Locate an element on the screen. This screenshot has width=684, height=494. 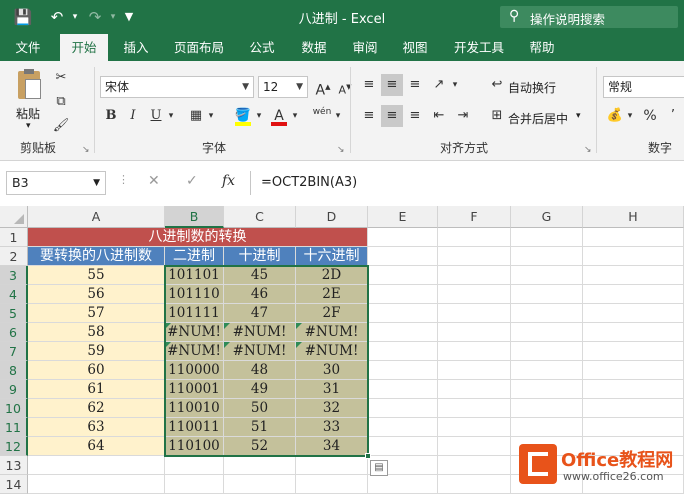
font-launcher-icon: ↘ is located at coordinates (341, 150).